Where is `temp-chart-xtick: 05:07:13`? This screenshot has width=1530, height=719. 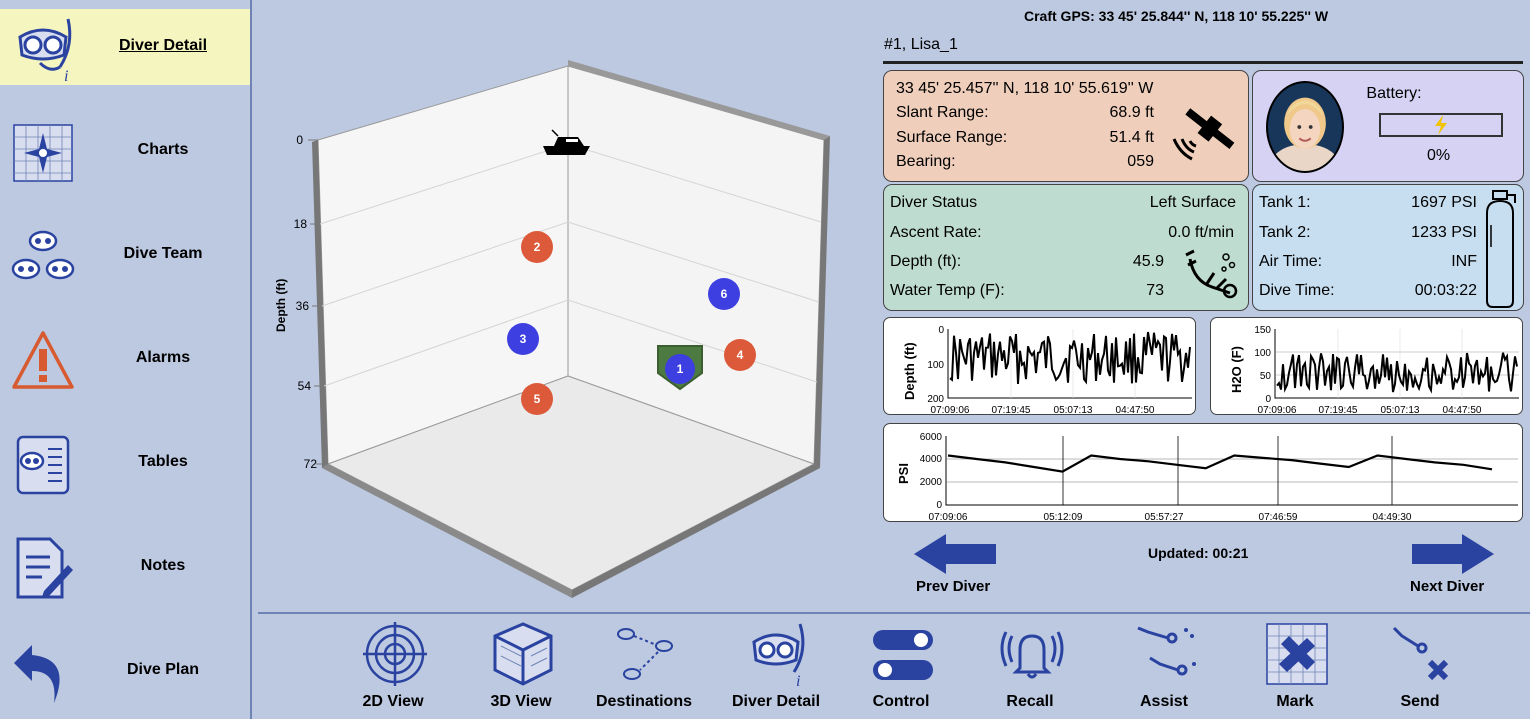 temp-chart-xtick: 05:07:13 is located at coordinates (1400, 410).